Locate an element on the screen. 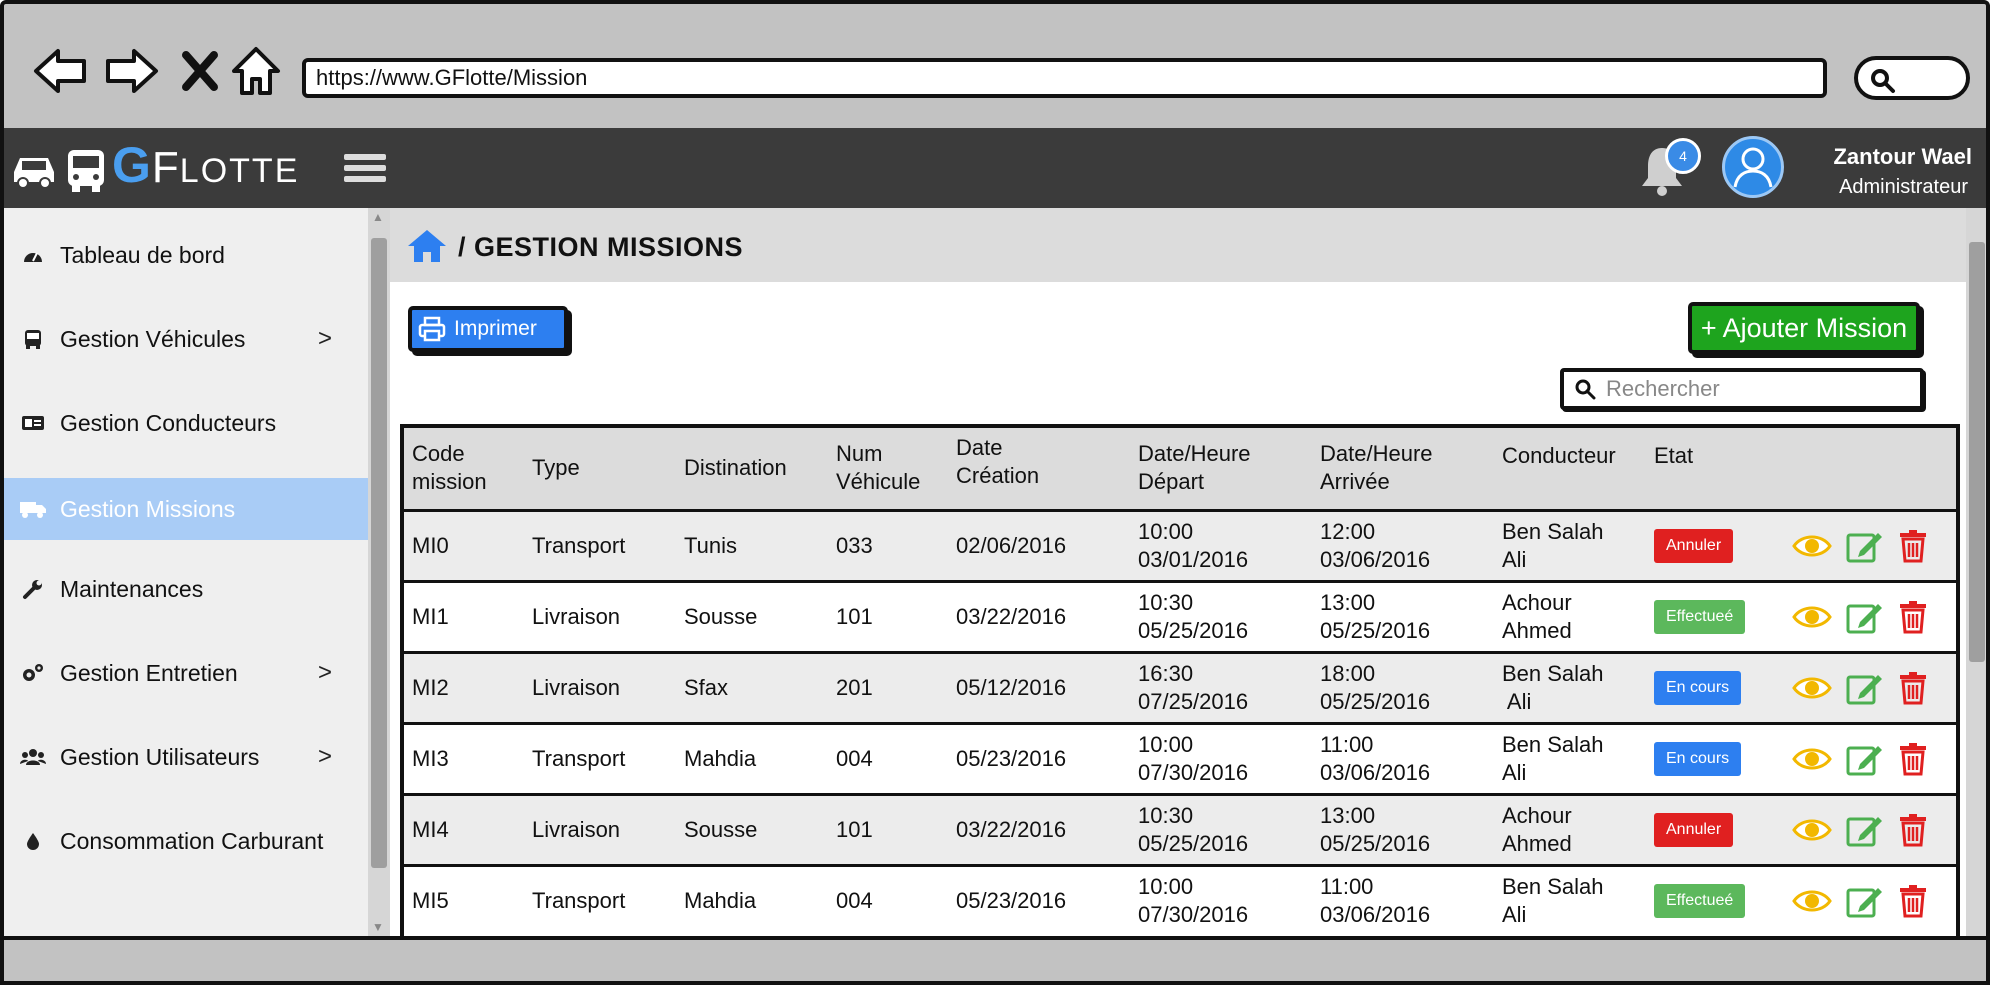 This screenshot has width=1990, height=985. main-scrollbar is located at coordinates (1977, 572).